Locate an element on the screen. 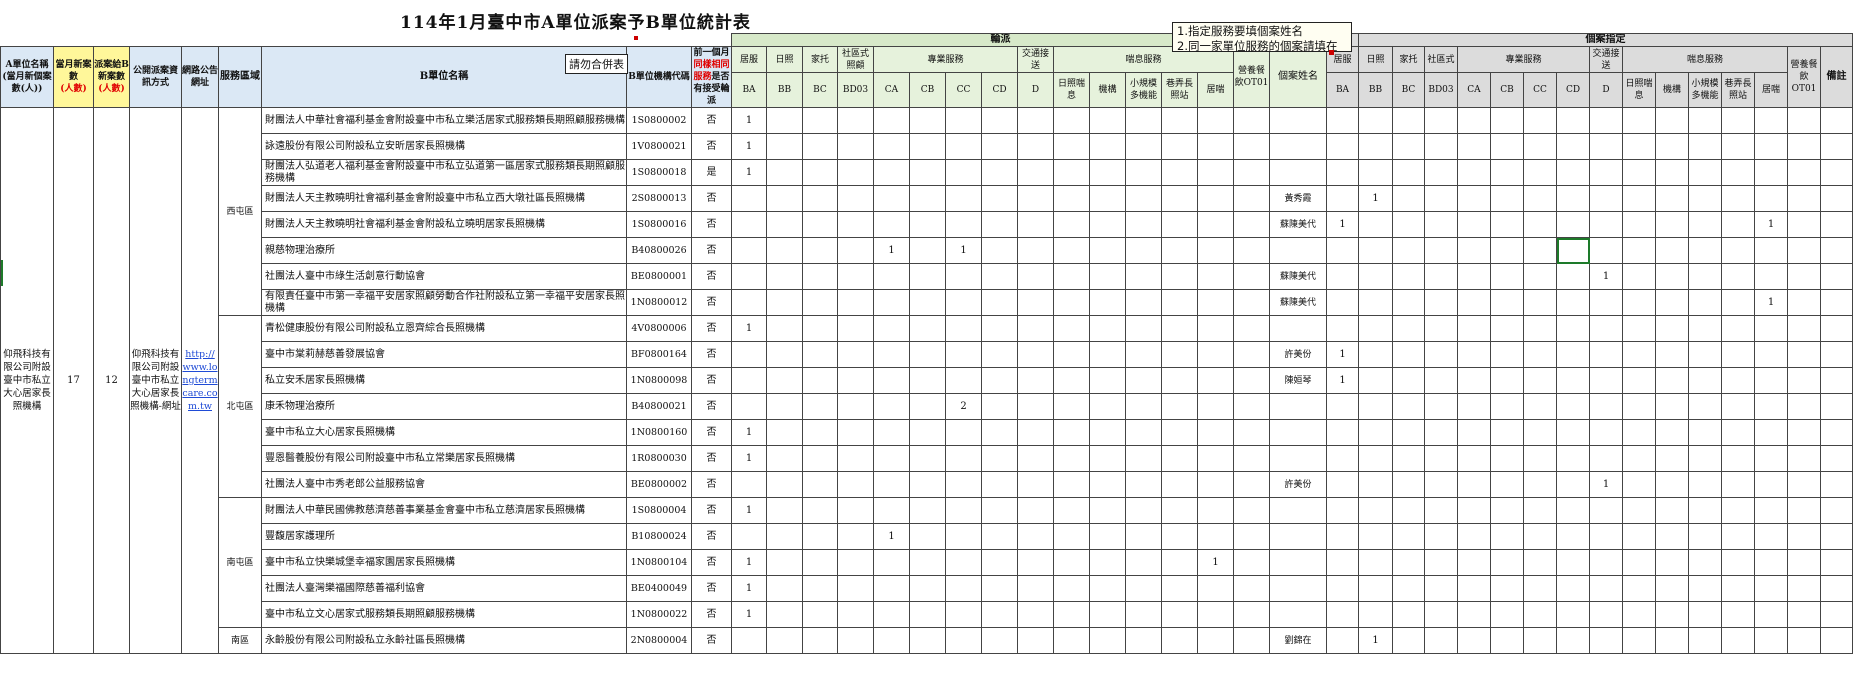 The height and width of the screenshot is (687, 1870). b-unit-name: 豐馥居家護理所 is located at coordinates (444, 536).